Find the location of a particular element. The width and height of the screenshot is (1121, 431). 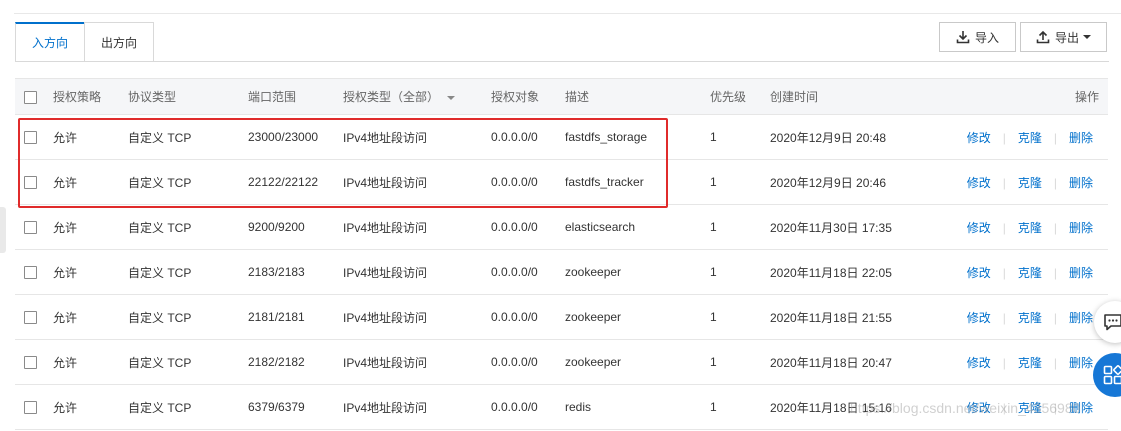

tab-inbound: 入方向 is located at coordinates (50, 41).